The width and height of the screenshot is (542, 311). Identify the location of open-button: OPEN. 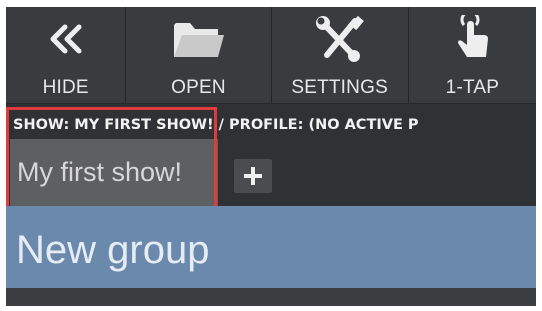
(198, 55).